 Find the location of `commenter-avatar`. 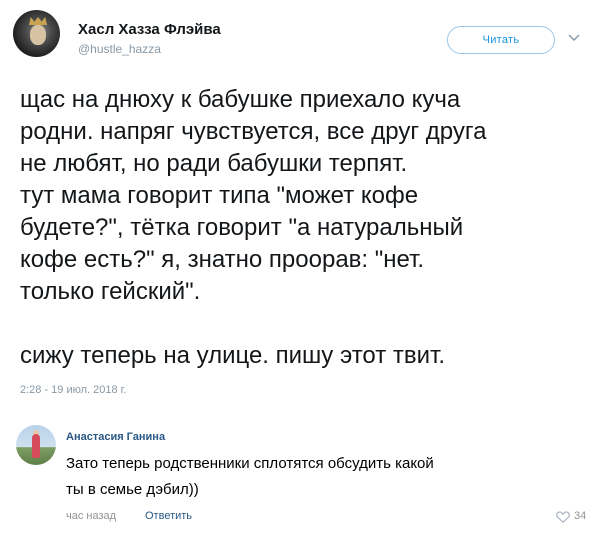

commenter-avatar is located at coordinates (36, 445).